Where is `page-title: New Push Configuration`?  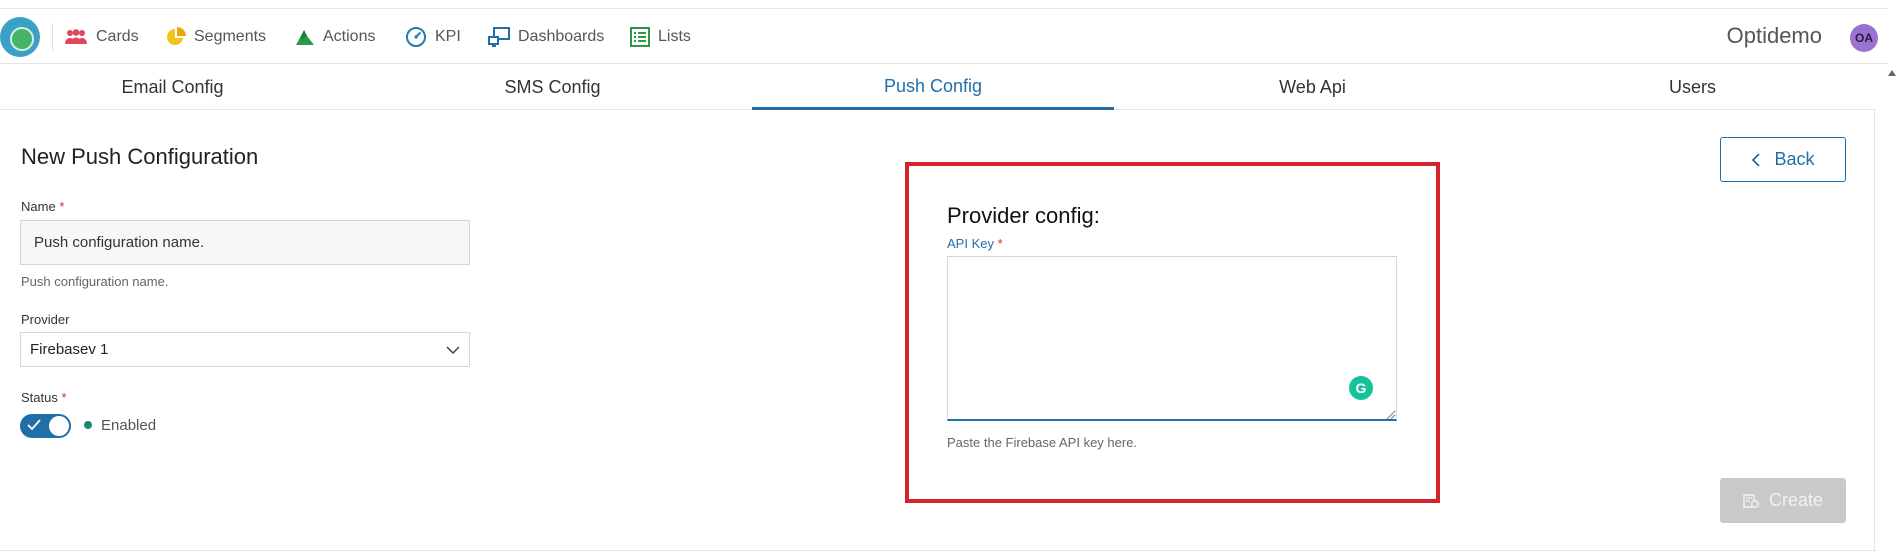
page-title: New Push Configuration is located at coordinates (140, 156).